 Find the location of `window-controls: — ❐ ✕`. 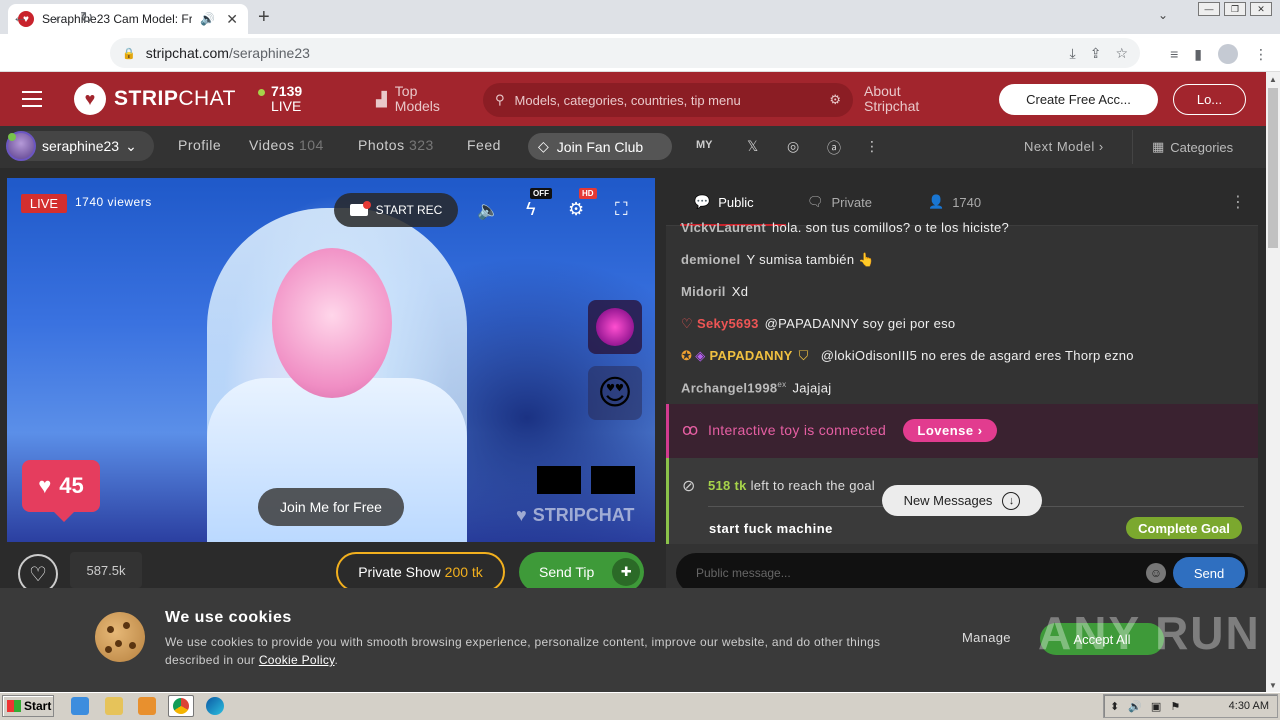

window-controls: — ❐ ✕ is located at coordinates (1235, 9).